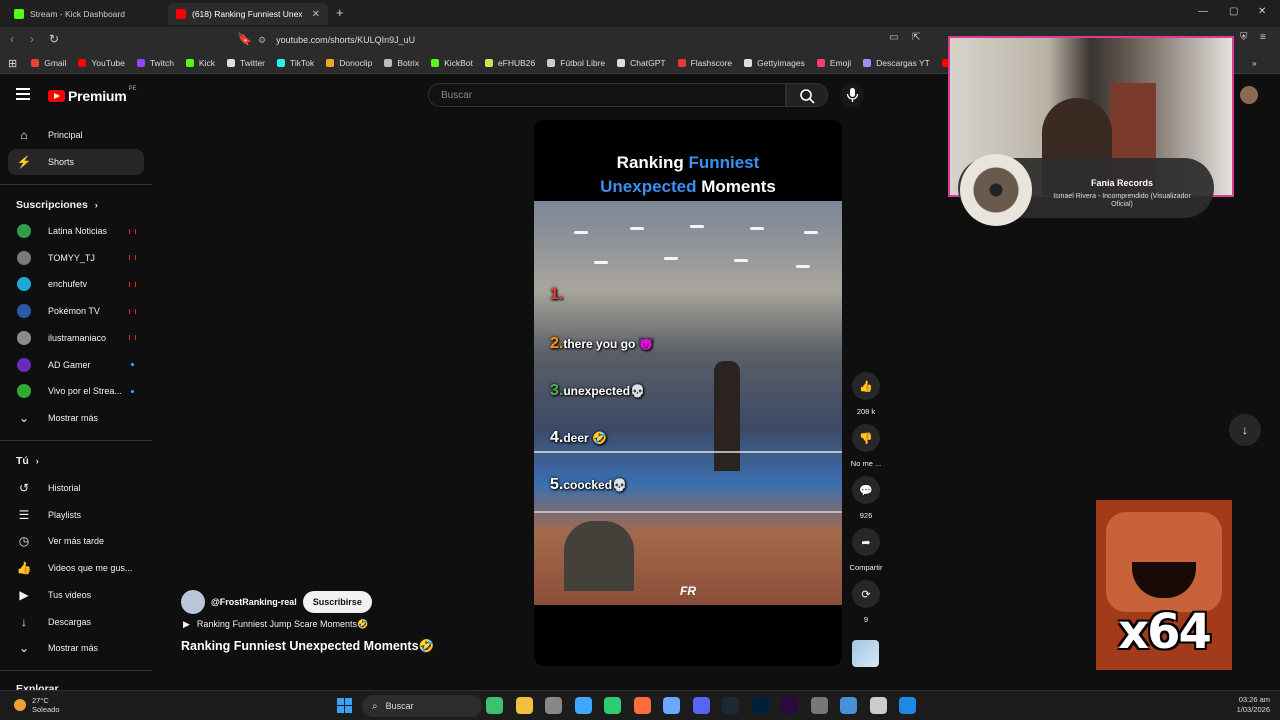 The image size is (1280, 720). Describe the element at coordinates (155, 63) in the screenshot. I see `bookmark-item: Twitch` at that location.